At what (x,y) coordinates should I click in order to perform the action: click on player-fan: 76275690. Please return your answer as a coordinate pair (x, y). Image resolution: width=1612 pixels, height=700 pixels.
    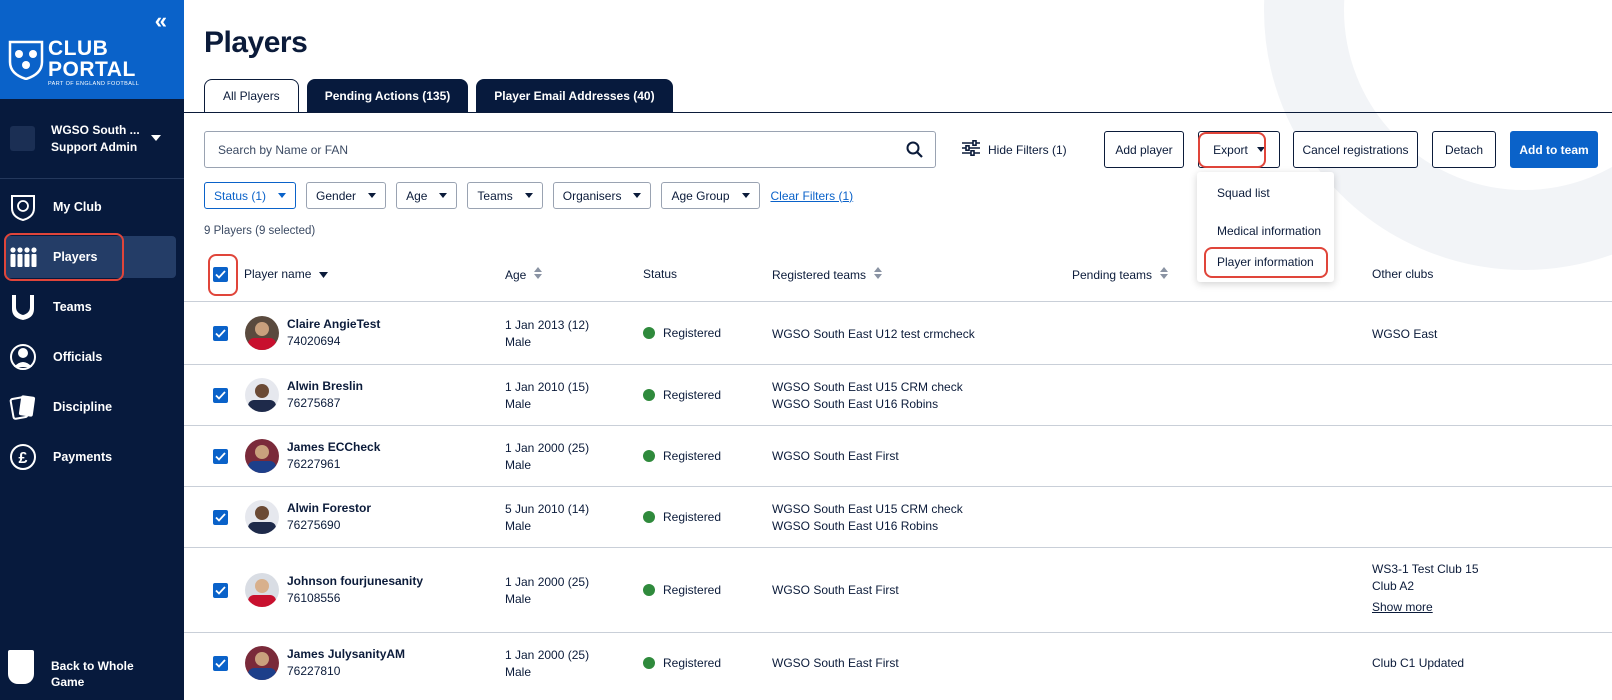
    Looking at the image, I should click on (314, 525).